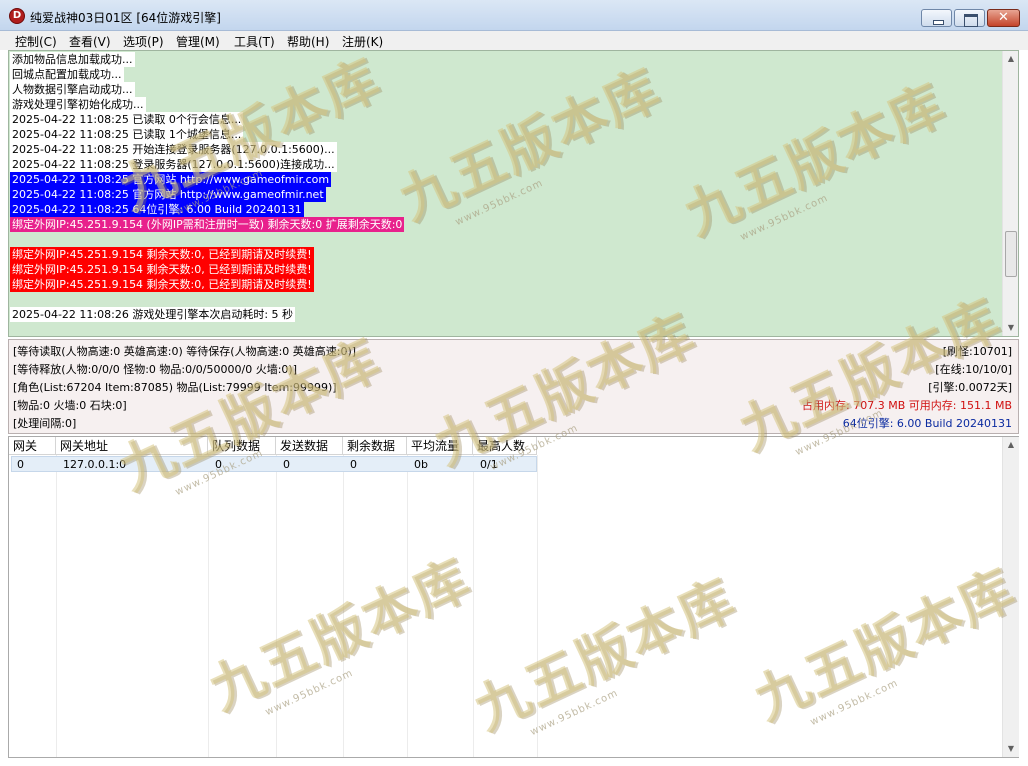  I want to click on table-row: 0 127.0.0.1:0 0 0 0 0b 0/1, so click(274, 464).